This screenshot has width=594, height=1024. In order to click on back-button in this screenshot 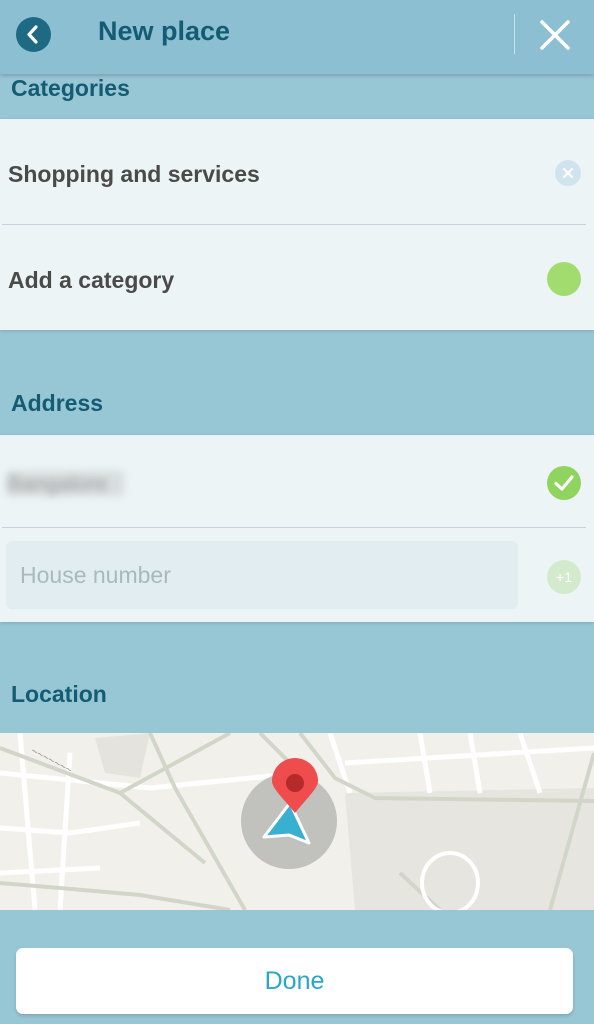, I will do `click(33, 34)`.